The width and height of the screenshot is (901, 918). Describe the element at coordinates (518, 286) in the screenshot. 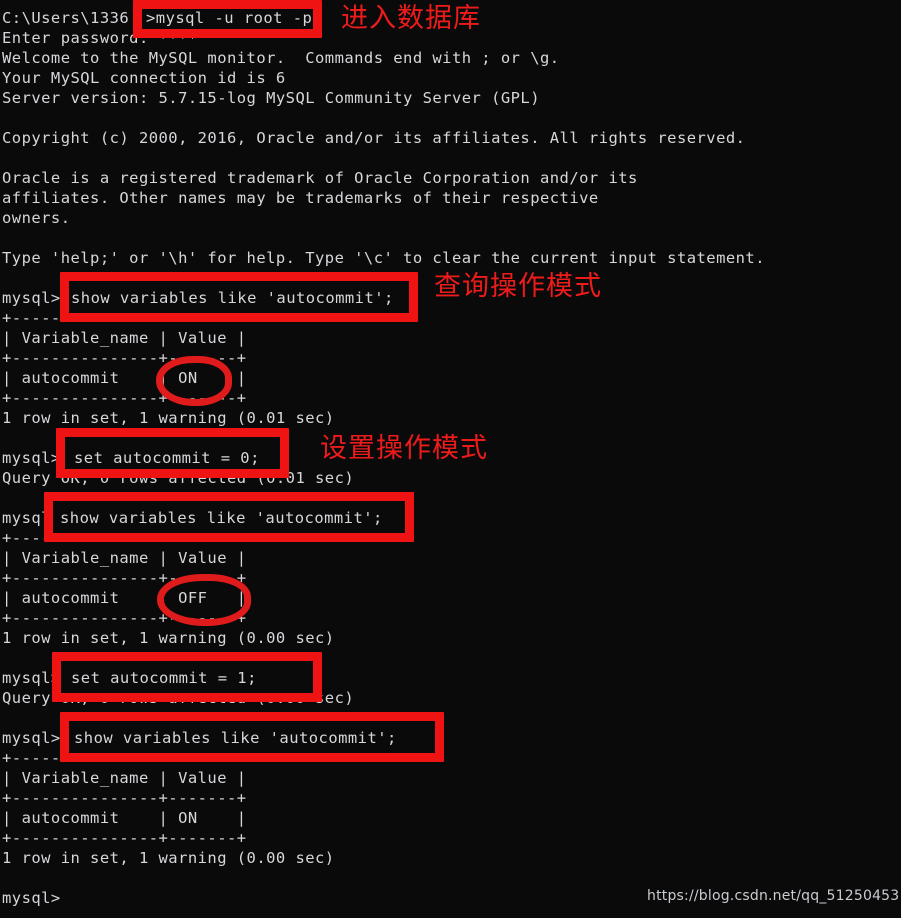

I see `callout-query-mode: 查询操作模式` at that location.